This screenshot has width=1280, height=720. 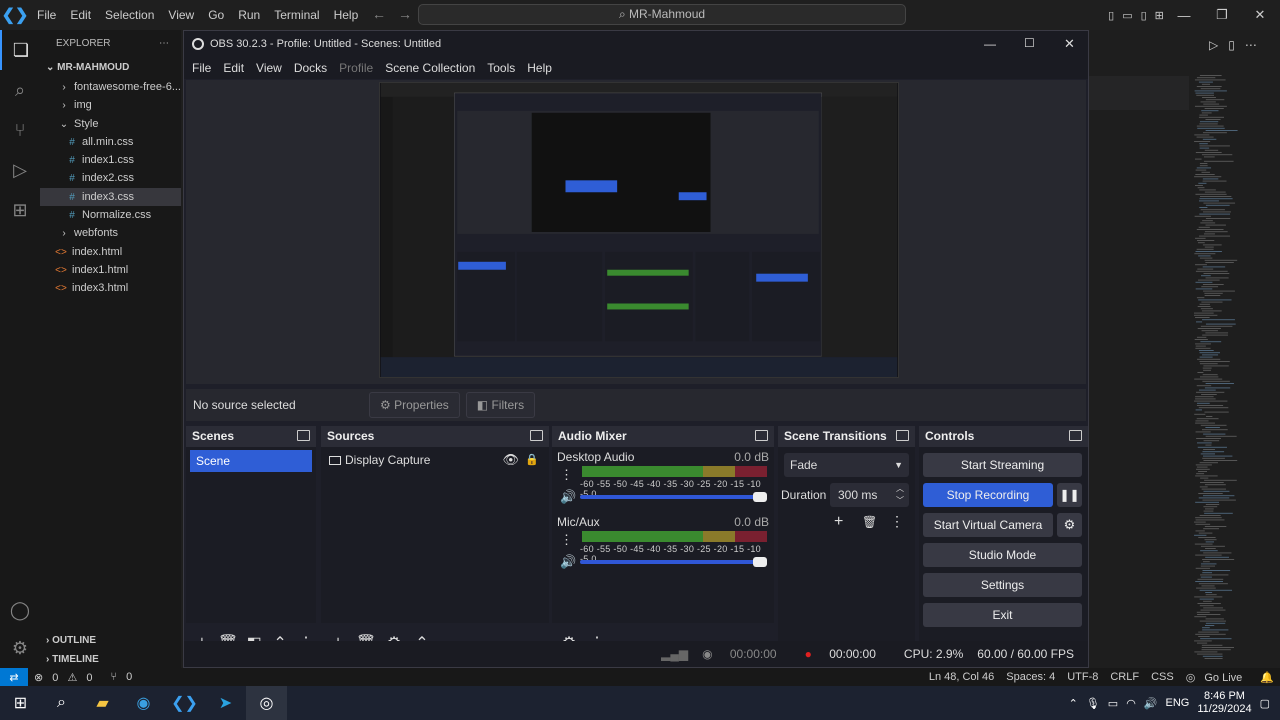 What do you see at coordinates (184, 703) in the screenshot?
I see `vscode-icon: ❮❯` at bounding box center [184, 703].